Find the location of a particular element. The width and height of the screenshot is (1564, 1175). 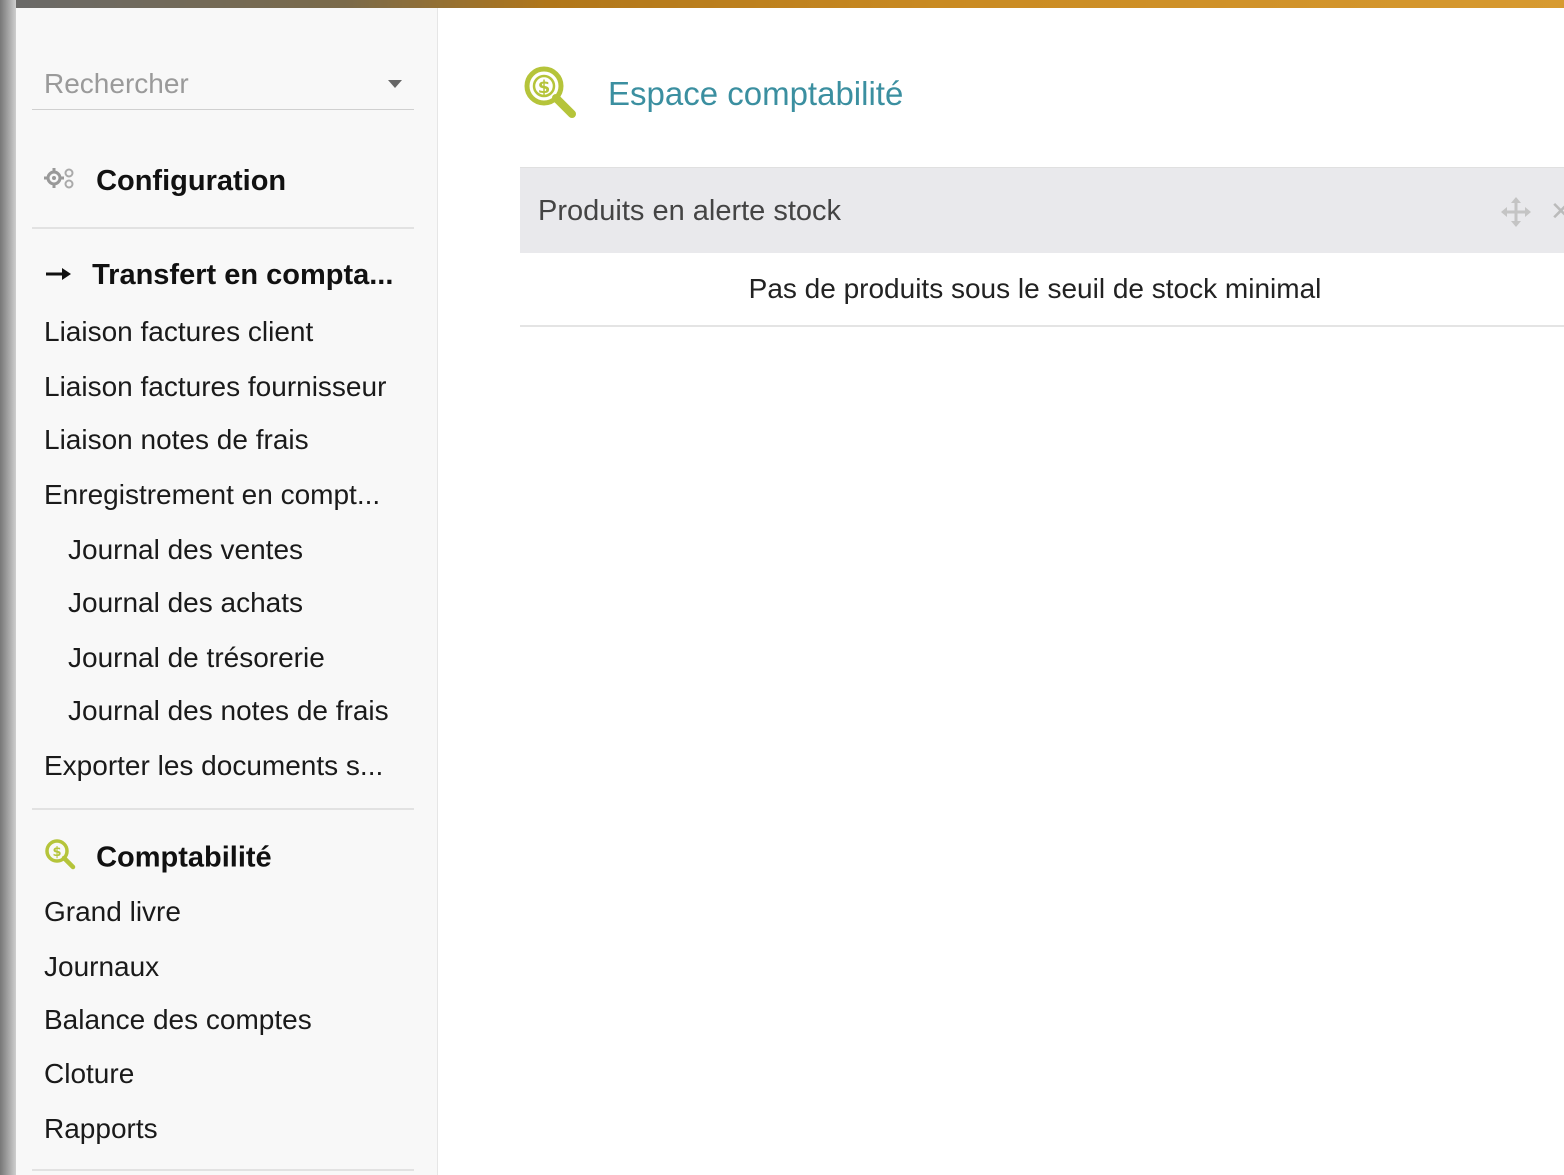

page-title-label: Espace comptabilité is located at coordinates (756, 93).